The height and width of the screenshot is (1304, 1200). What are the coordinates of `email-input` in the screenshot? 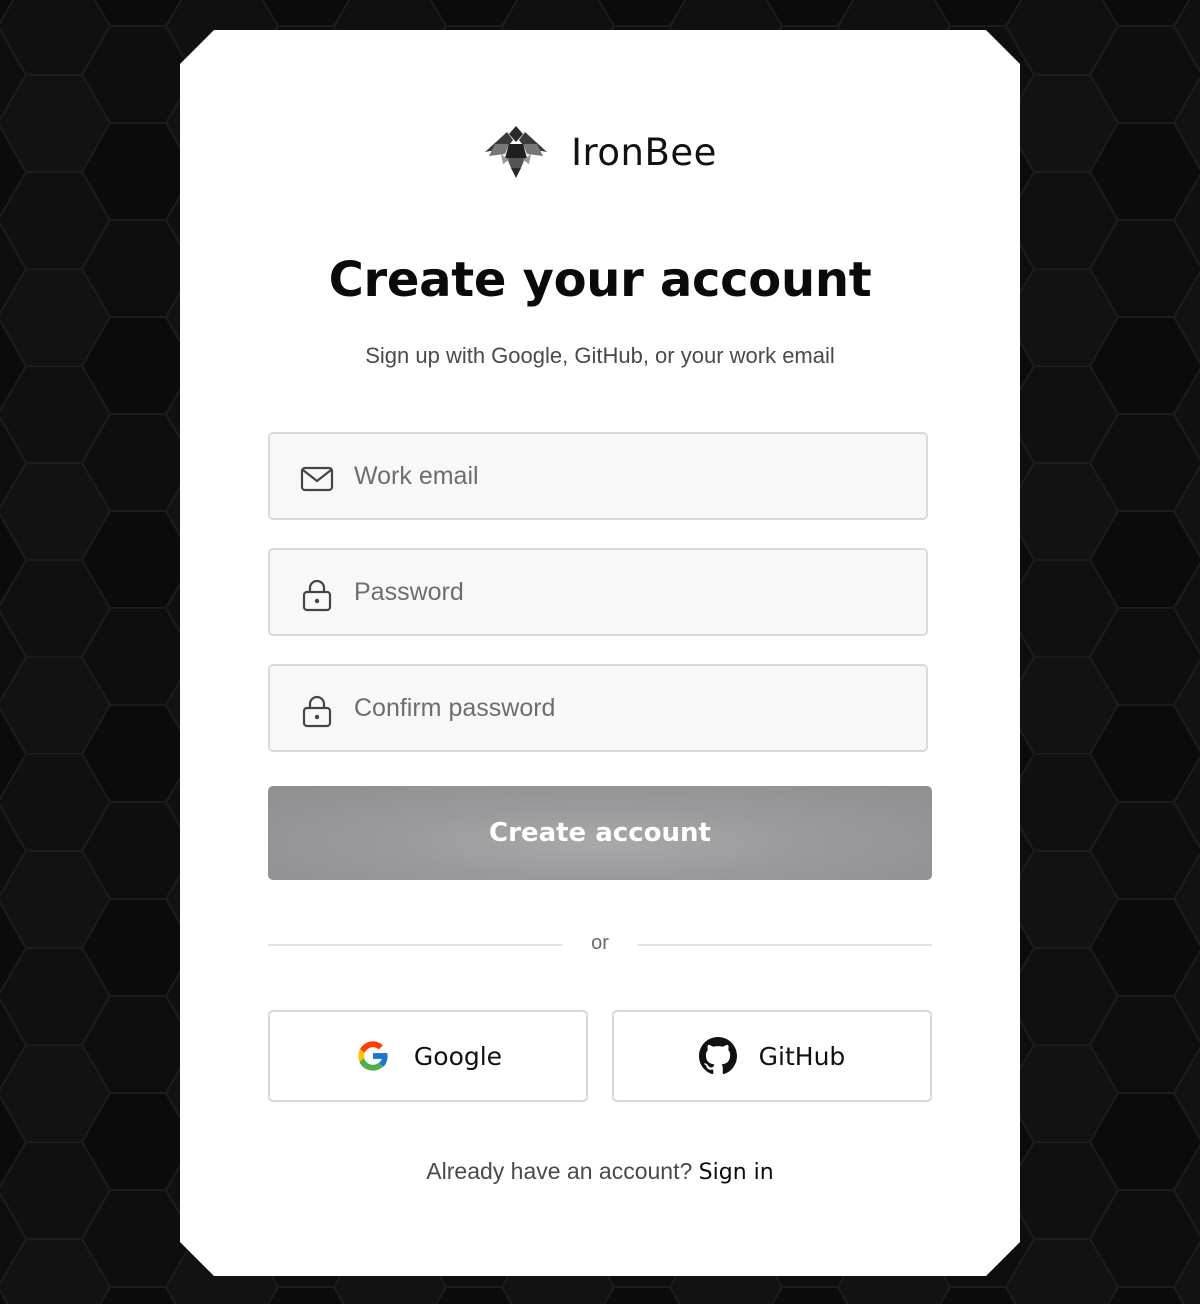 It's located at (634, 476).